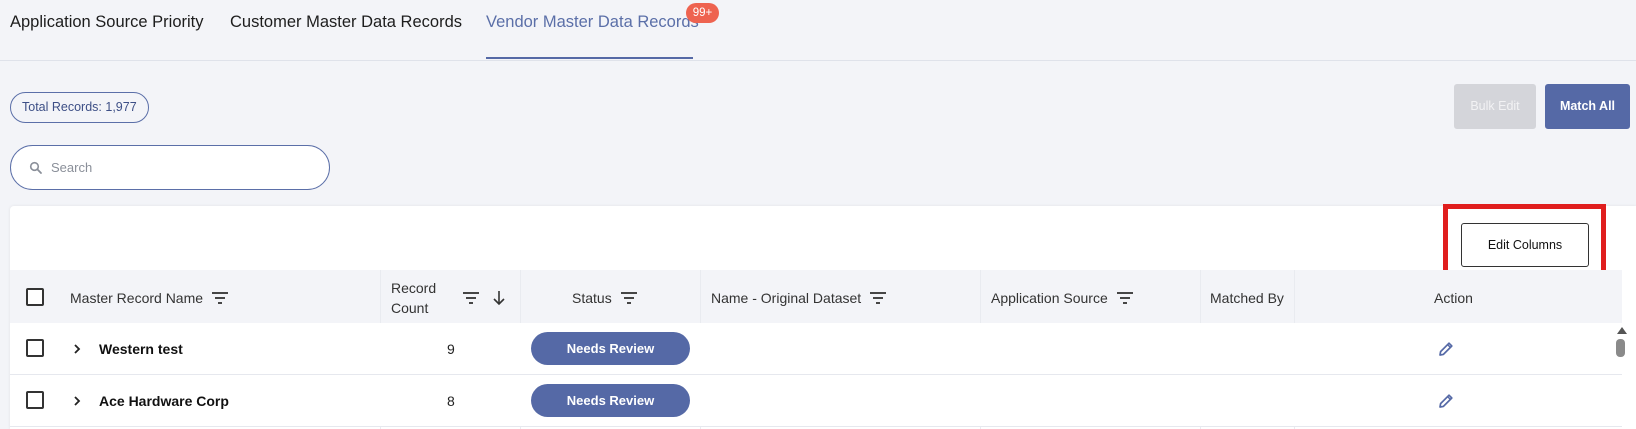 This screenshot has width=1636, height=429. I want to click on master-record-name: Western test, so click(141, 349).